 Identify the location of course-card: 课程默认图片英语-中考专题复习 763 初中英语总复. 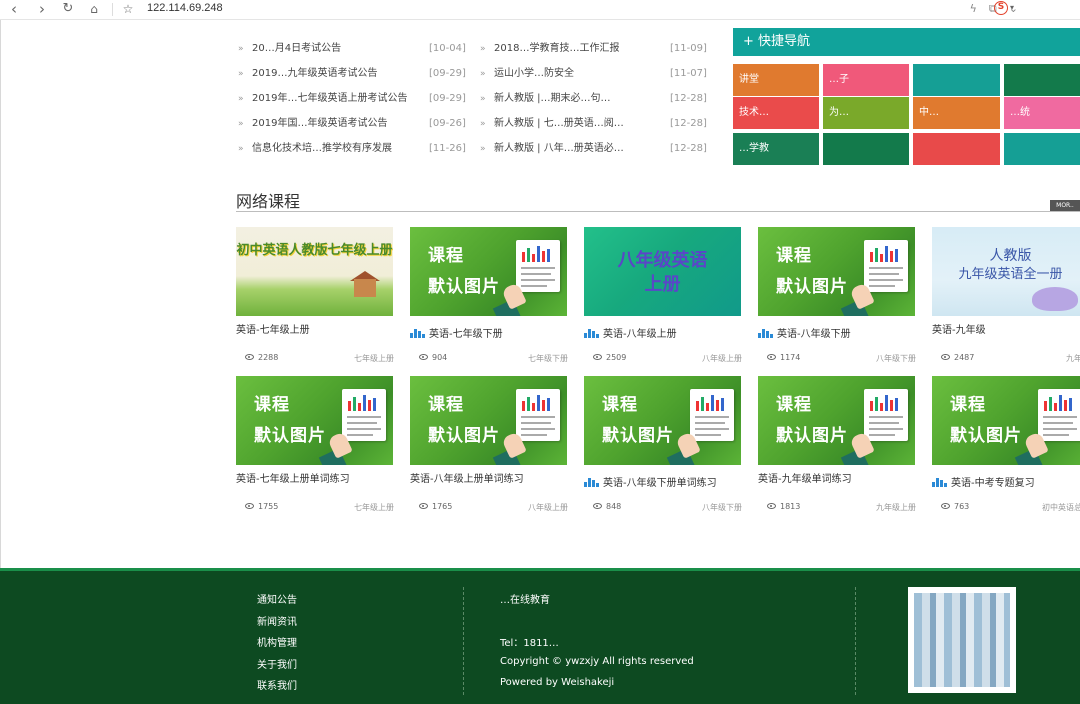
(1006, 451).